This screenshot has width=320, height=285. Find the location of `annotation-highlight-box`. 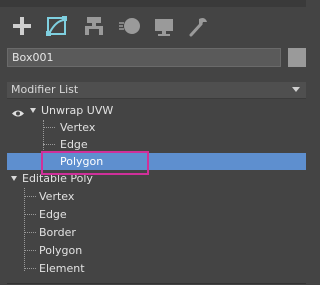

annotation-highlight-box is located at coordinates (95, 163).